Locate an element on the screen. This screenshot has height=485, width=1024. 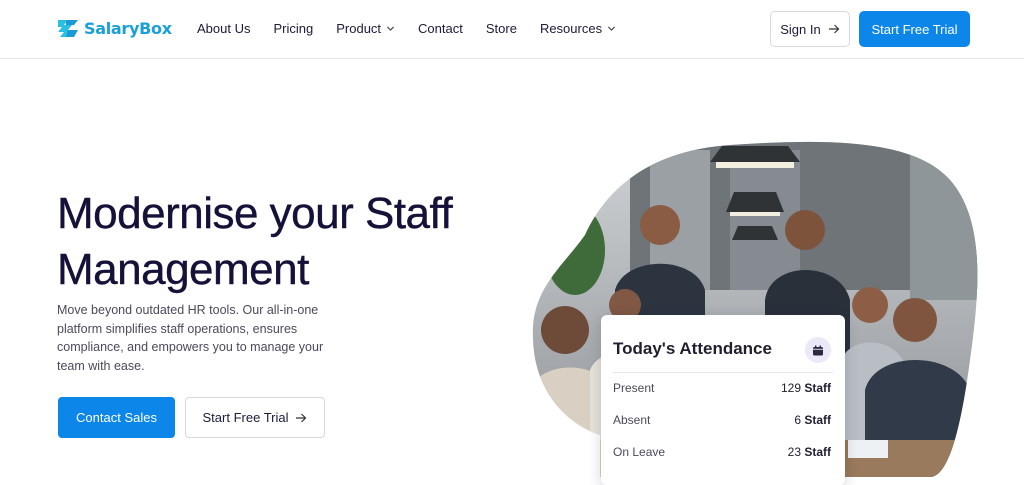
contact-sales-label: Contact Sales is located at coordinates (116, 417).